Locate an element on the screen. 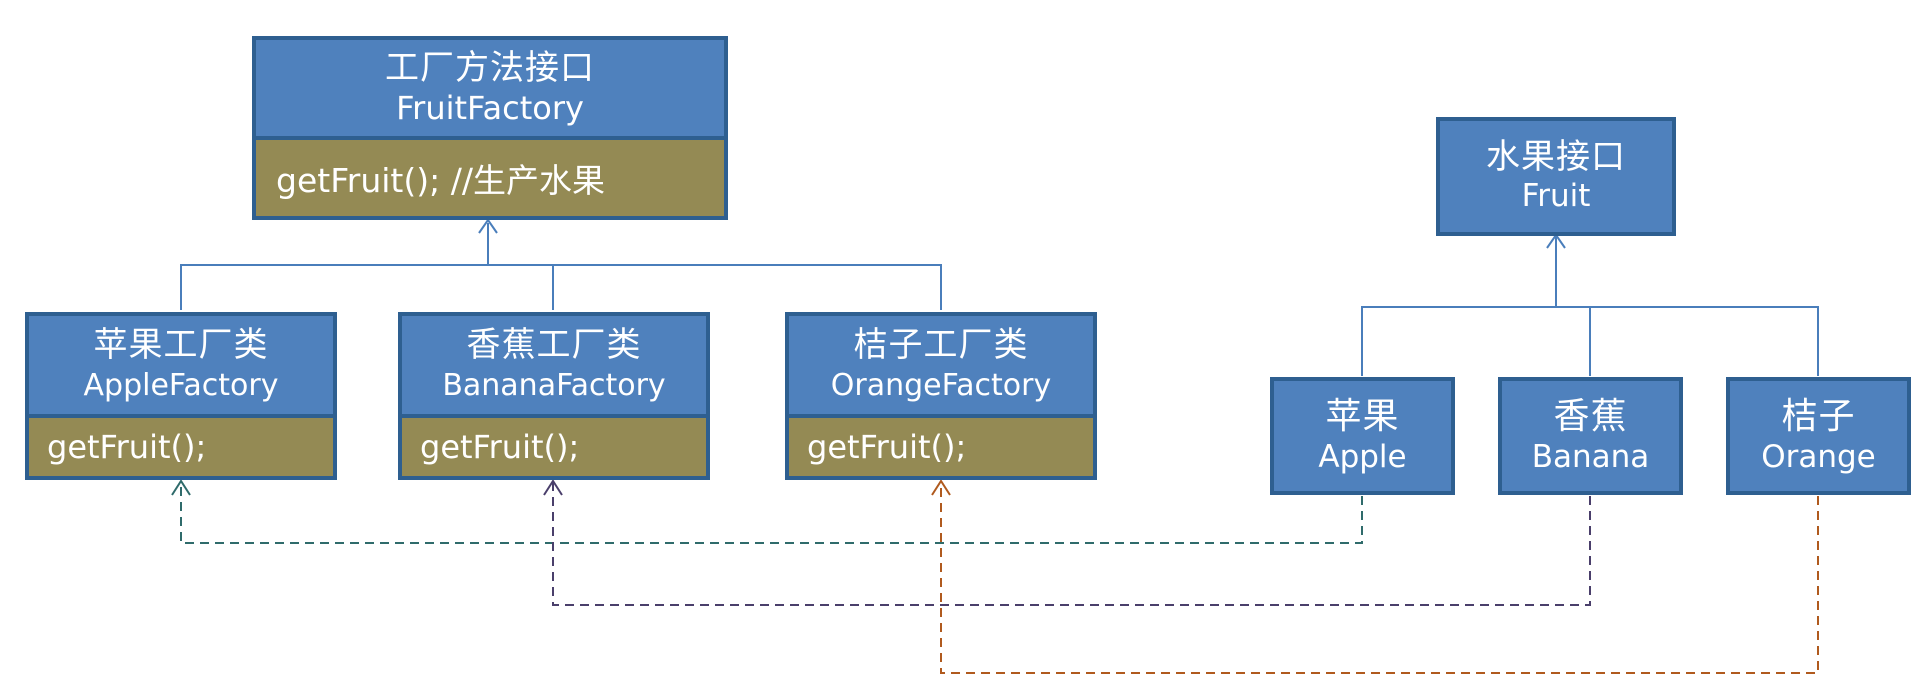 This screenshot has width=1919, height=695. banana-factory-title-en: BananaFactory is located at coordinates (554, 386).